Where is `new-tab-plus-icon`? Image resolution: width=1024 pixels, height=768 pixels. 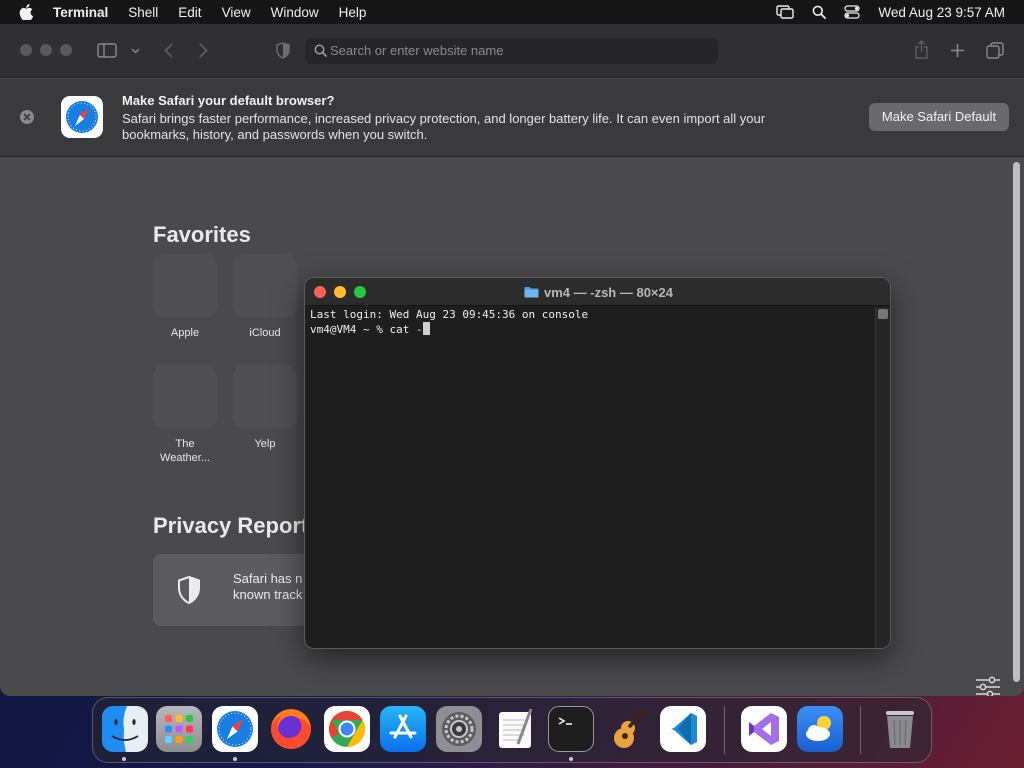 new-tab-plus-icon is located at coordinates (957, 50).